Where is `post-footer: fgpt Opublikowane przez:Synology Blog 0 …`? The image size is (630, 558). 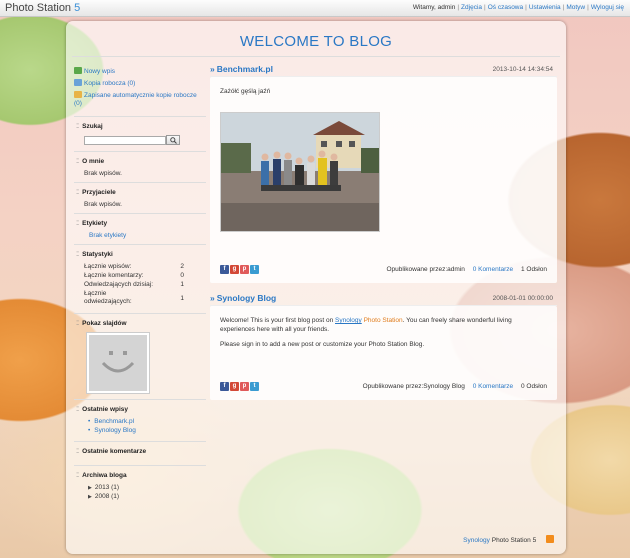
post-footer: fgpt Opublikowane przez:Synology Blog 0 … is located at coordinates (383, 389).